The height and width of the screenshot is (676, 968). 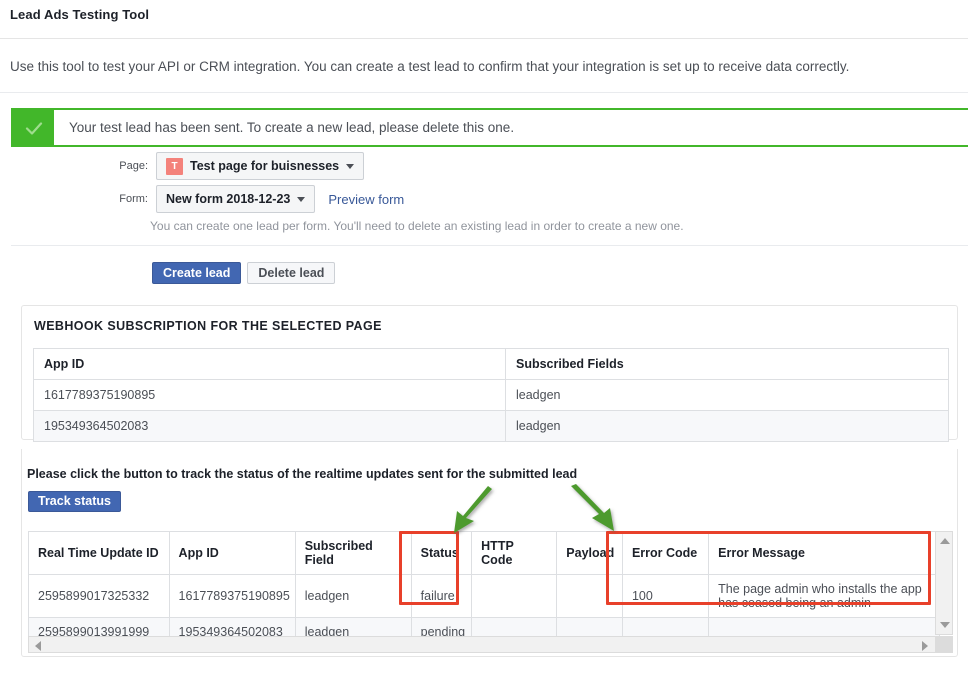 What do you see at coordinates (174, 166) in the screenshot?
I see `page-avatar: T` at bounding box center [174, 166].